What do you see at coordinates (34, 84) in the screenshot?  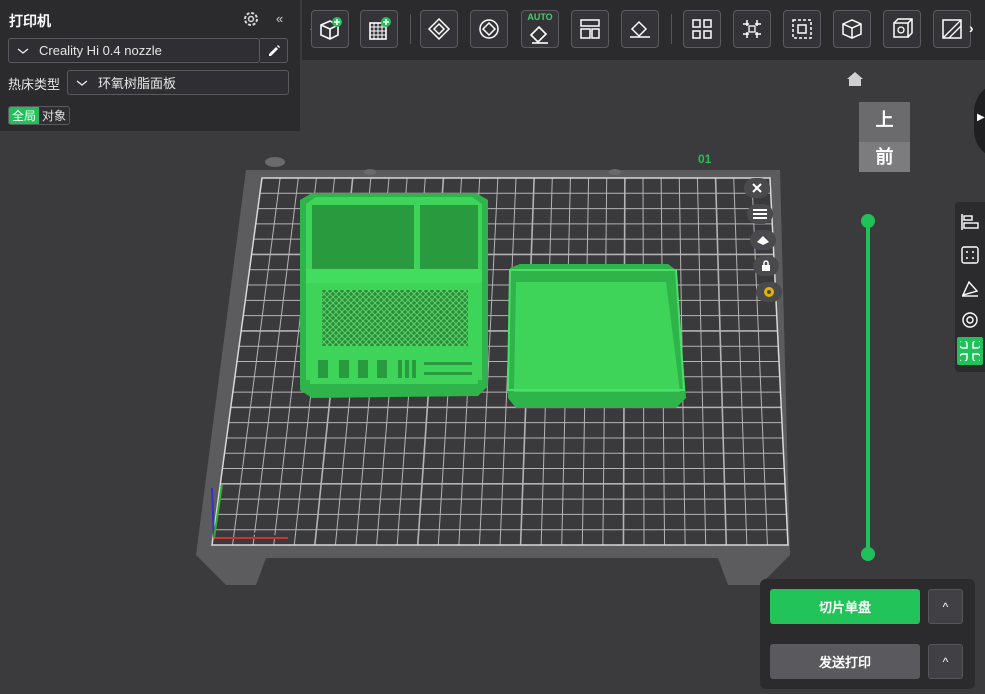 I see `bed-type-label: 热床类型` at bounding box center [34, 84].